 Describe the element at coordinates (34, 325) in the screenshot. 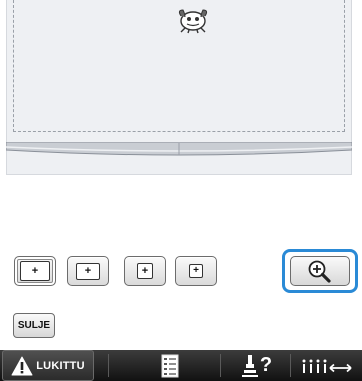

I see `close-button: SULJE` at that location.